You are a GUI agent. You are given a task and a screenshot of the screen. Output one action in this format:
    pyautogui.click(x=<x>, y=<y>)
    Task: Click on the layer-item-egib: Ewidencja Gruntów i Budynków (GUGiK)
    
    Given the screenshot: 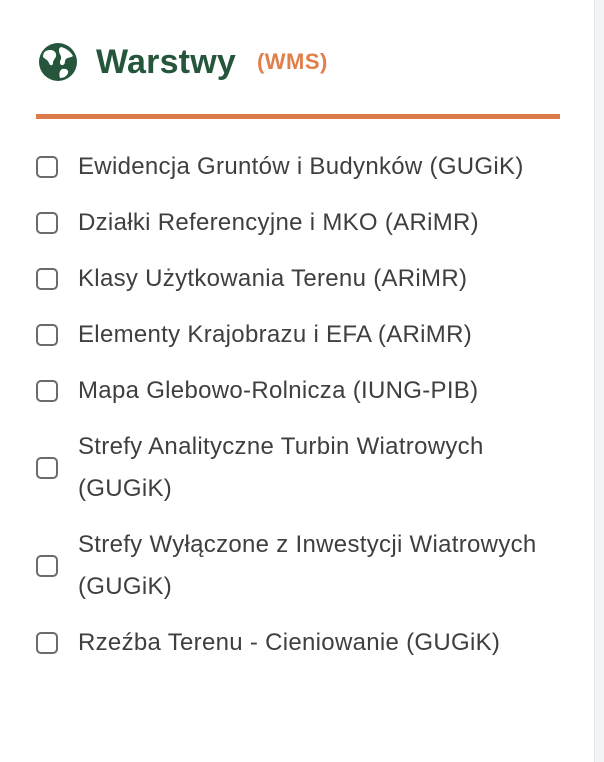 What is the action you would take?
    pyautogui.click(x=296, y=167)
    